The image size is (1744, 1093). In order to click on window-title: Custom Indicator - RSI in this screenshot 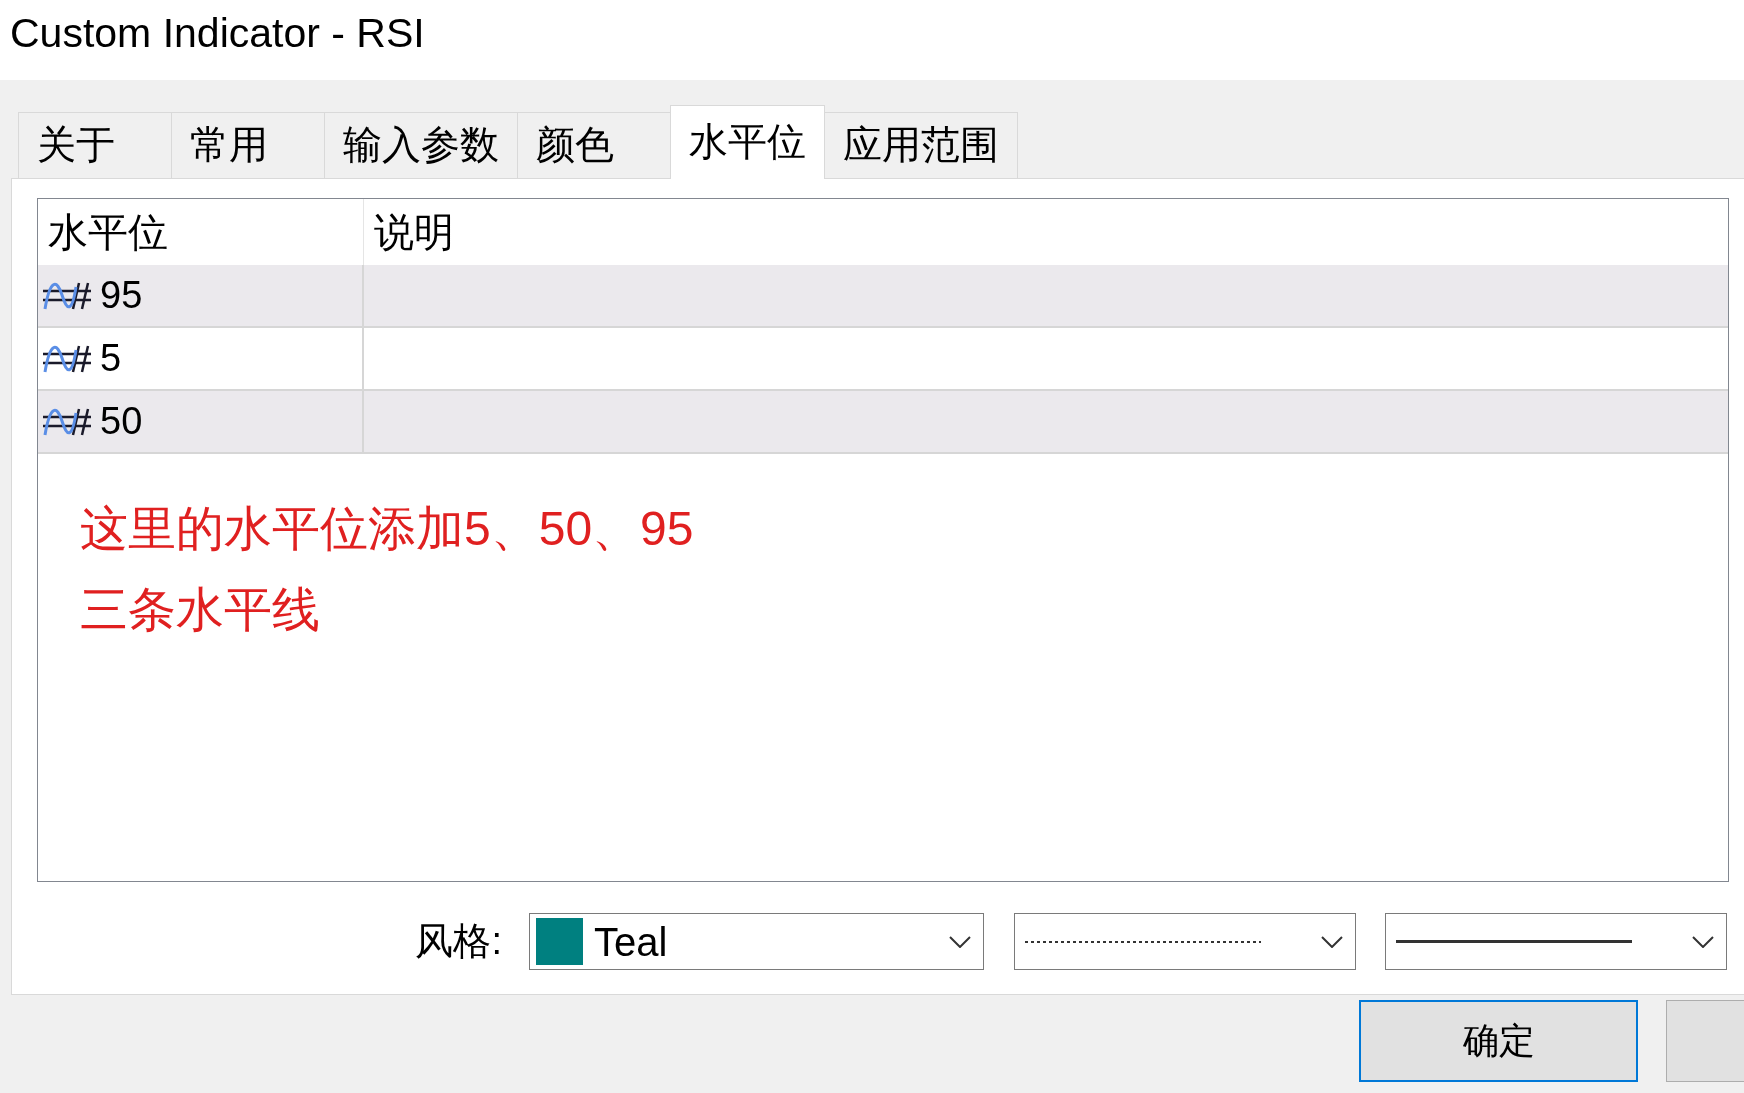, I will do `click(217, 34)`.